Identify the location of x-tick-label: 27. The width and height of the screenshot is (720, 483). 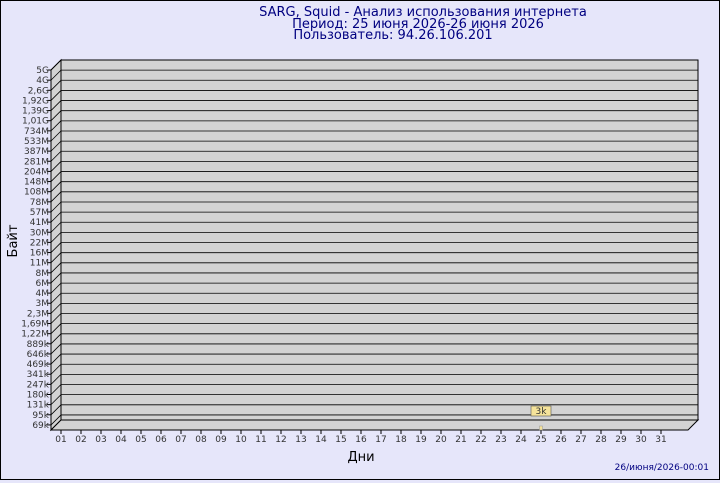
(580, 440).